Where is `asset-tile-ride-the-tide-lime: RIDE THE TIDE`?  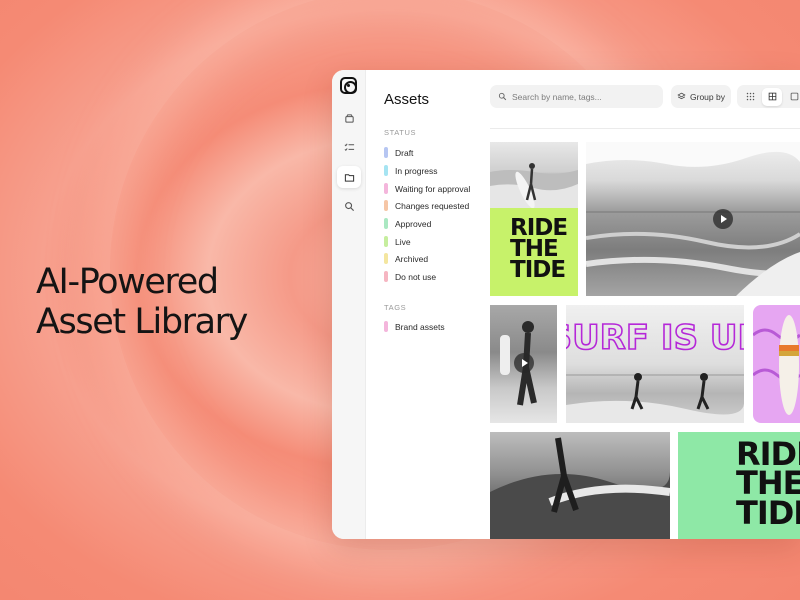 asset-tile-ride-the-tide-lime: RIDE THE TIDE is located at coordinates (534, 252).